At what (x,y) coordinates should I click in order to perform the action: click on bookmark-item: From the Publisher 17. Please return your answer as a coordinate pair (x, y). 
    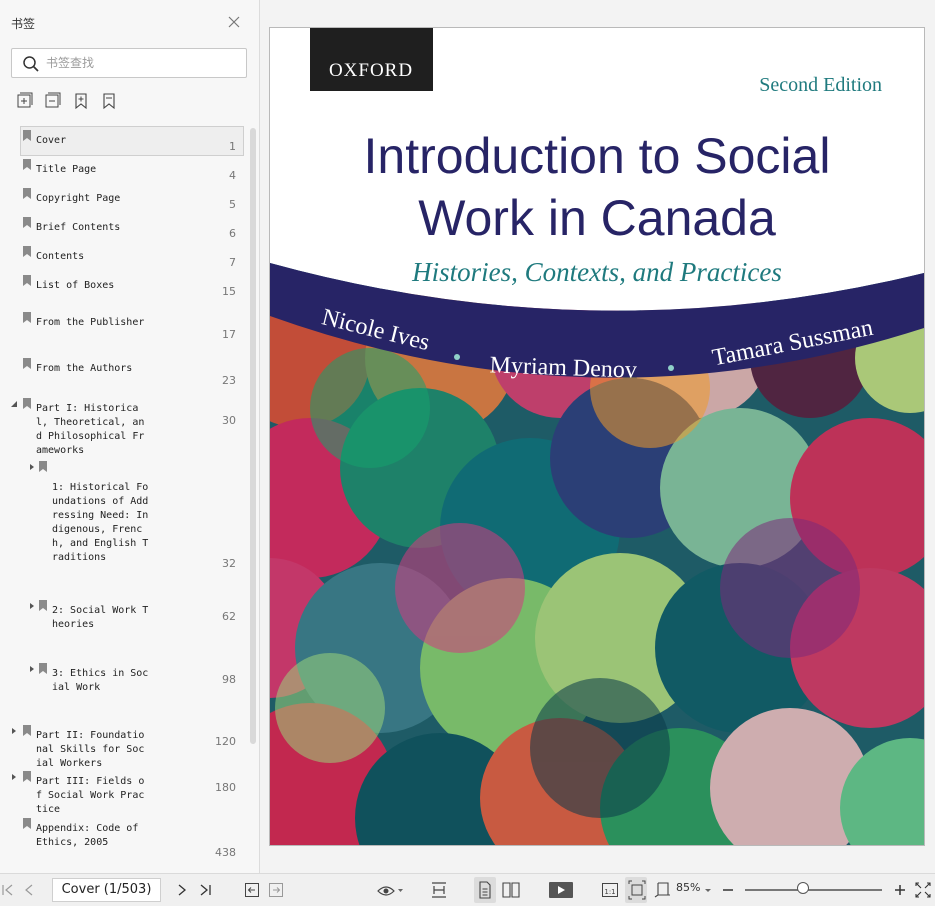
    Looking at the image, I should click on (125, 327).